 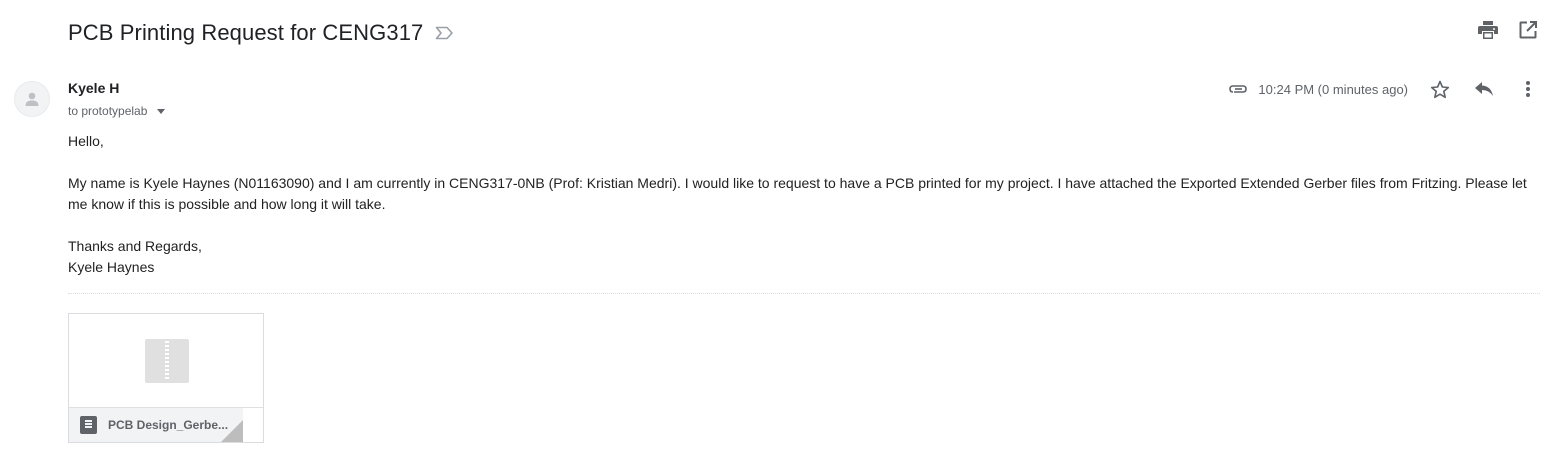 What do you see at coordinates (108, 111) in the screenshot?
I see `recipient-label: to prototypelab` at bounding box center [108, 111].